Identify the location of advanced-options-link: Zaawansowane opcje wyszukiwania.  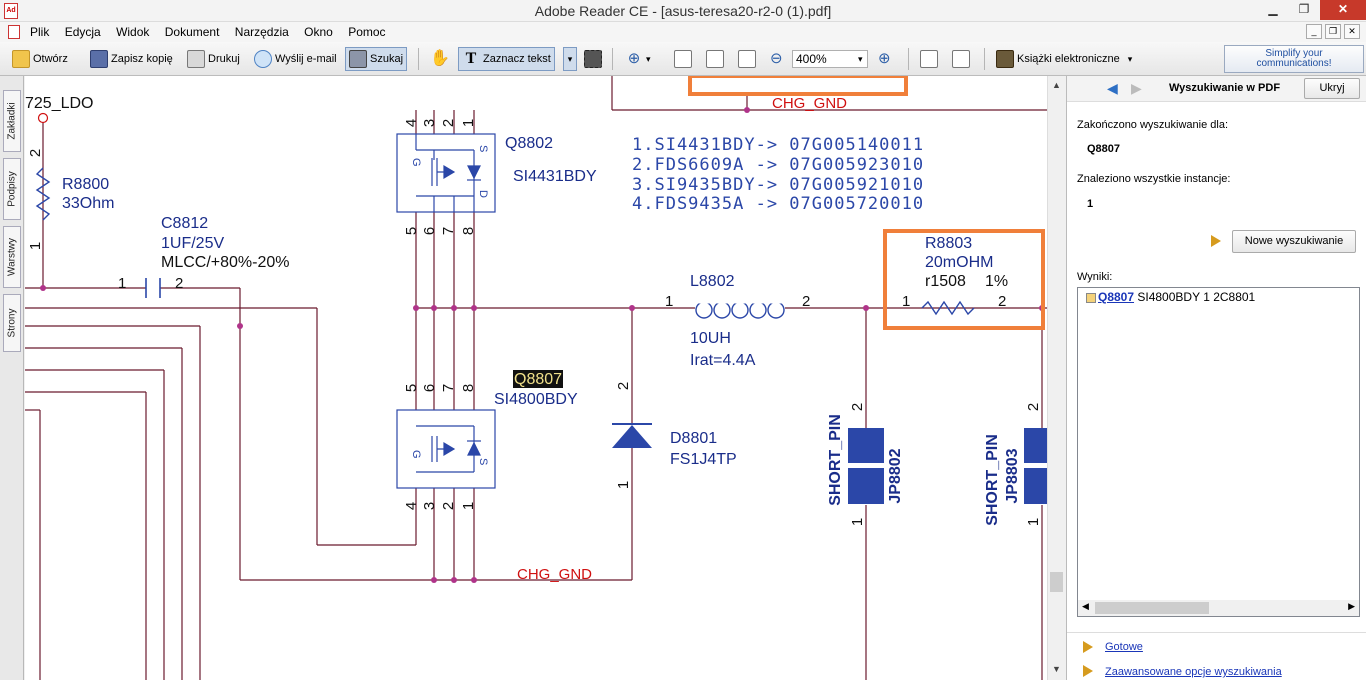
(1193, 672).